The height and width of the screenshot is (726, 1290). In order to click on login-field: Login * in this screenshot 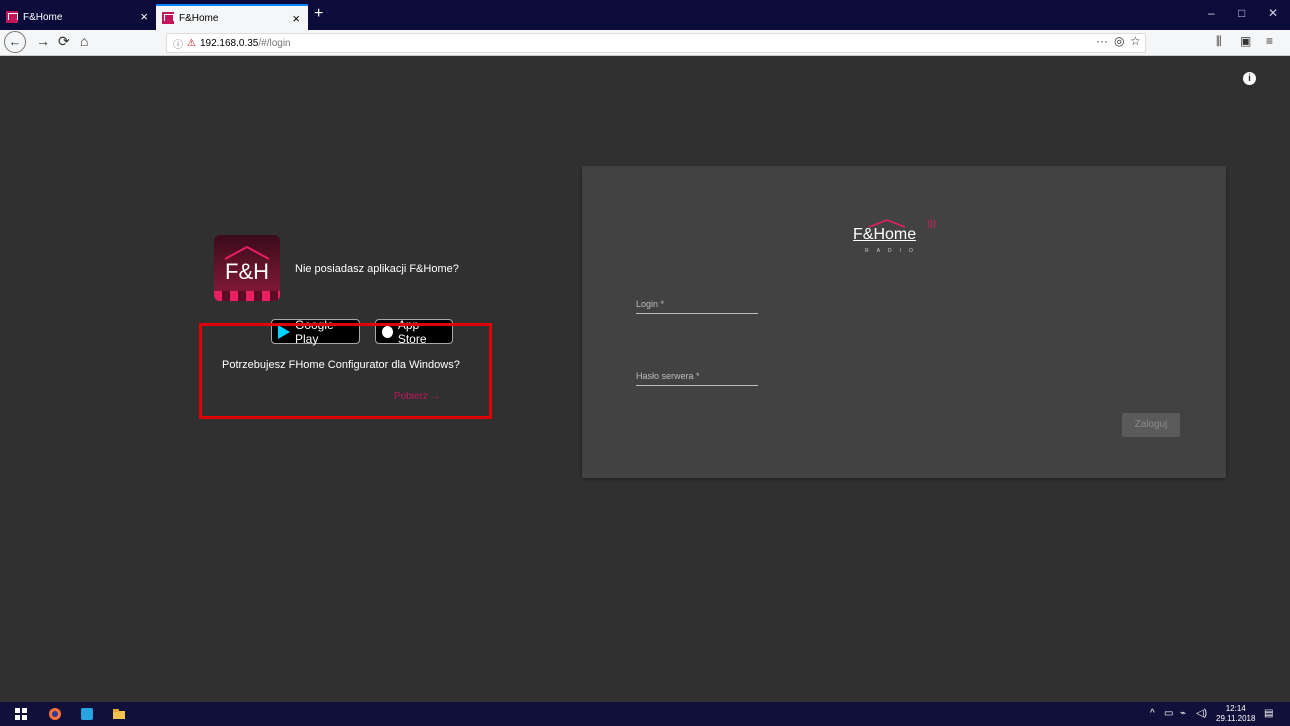, I will do `click(697, 306)`.